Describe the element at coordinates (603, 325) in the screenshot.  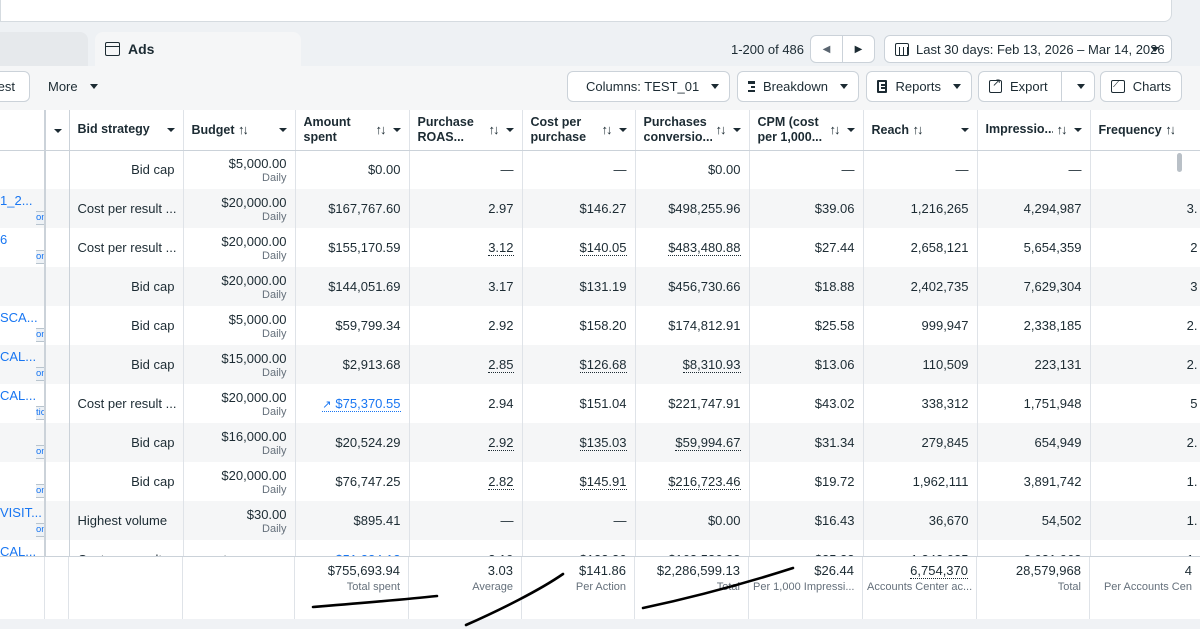
I see `cost-per-purchase-value: $158.20` at that location.